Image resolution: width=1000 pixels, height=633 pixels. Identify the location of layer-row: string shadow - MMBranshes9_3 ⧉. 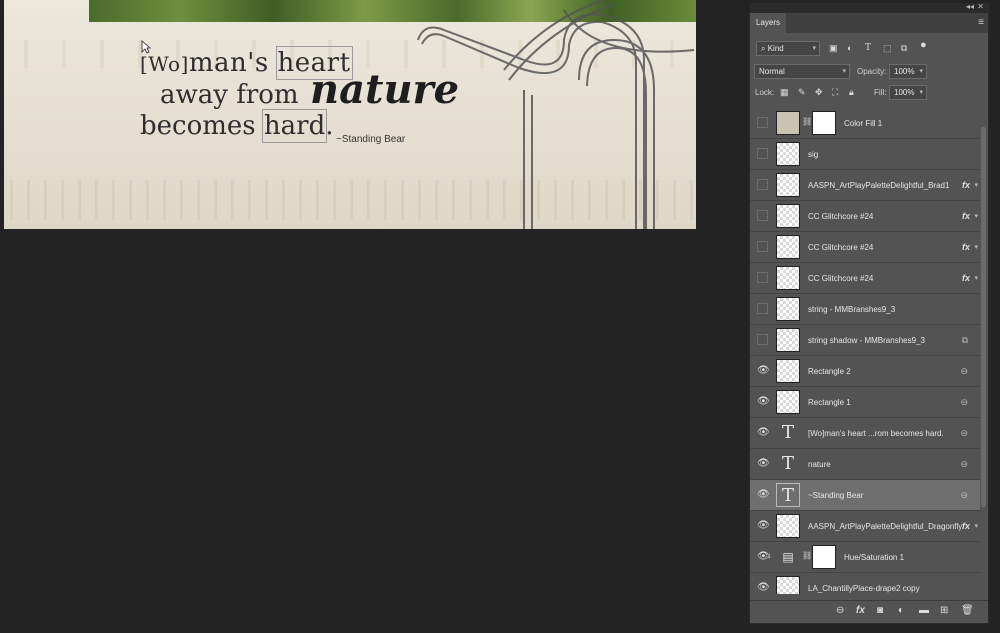
(865, 340).